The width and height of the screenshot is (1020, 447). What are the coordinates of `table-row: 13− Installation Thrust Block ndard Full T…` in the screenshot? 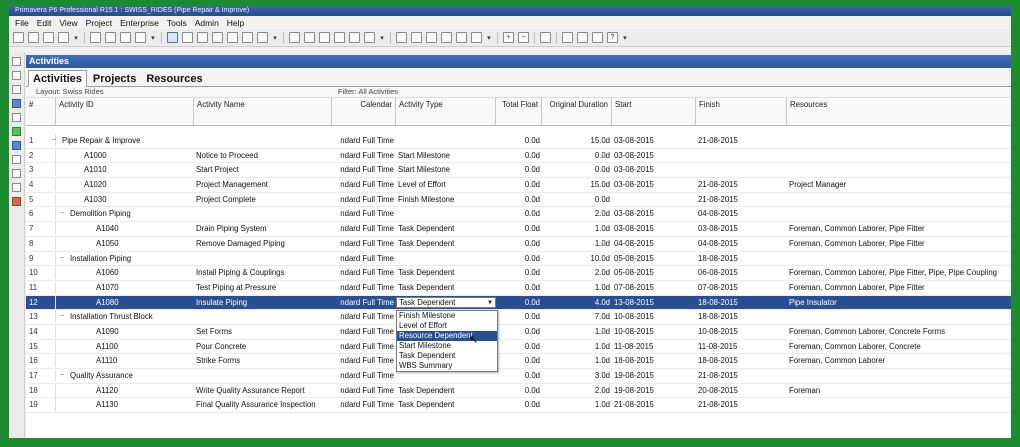 It's located at (518, 317).